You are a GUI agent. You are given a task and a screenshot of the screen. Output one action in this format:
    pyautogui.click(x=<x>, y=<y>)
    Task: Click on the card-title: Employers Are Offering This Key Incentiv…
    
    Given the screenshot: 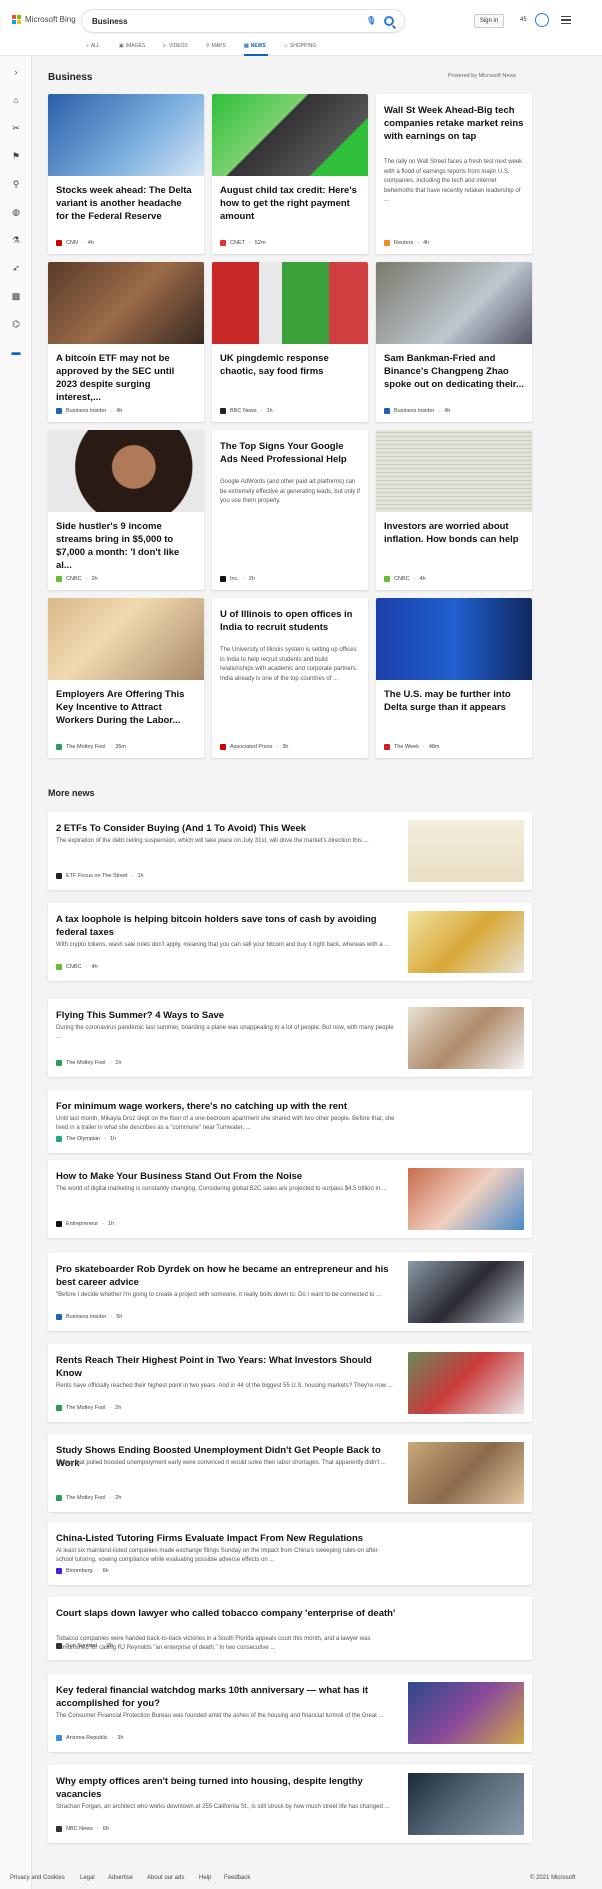 What is the action you would take?
    pyautogui.click(x=126, y=707)
    